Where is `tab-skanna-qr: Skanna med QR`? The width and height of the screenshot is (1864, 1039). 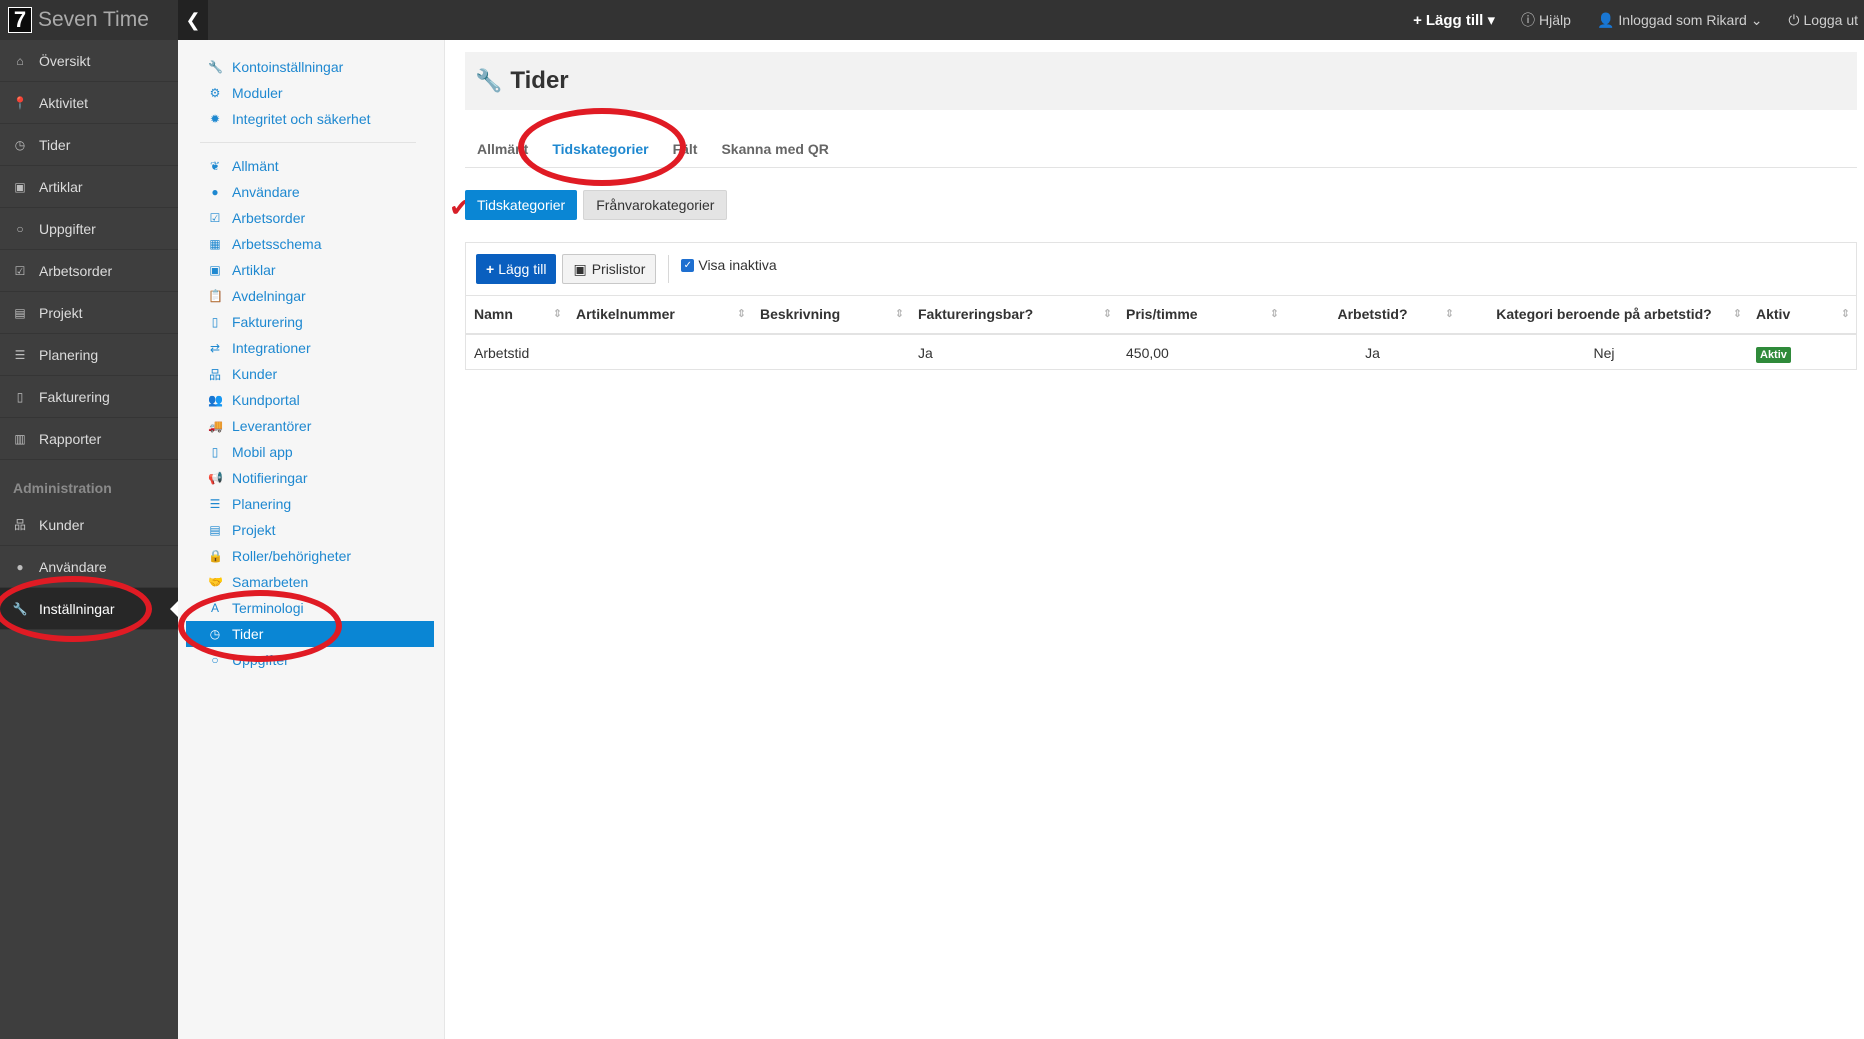 tab-skanna-qr: Skanna med QR is located at coordinates (774, 149).